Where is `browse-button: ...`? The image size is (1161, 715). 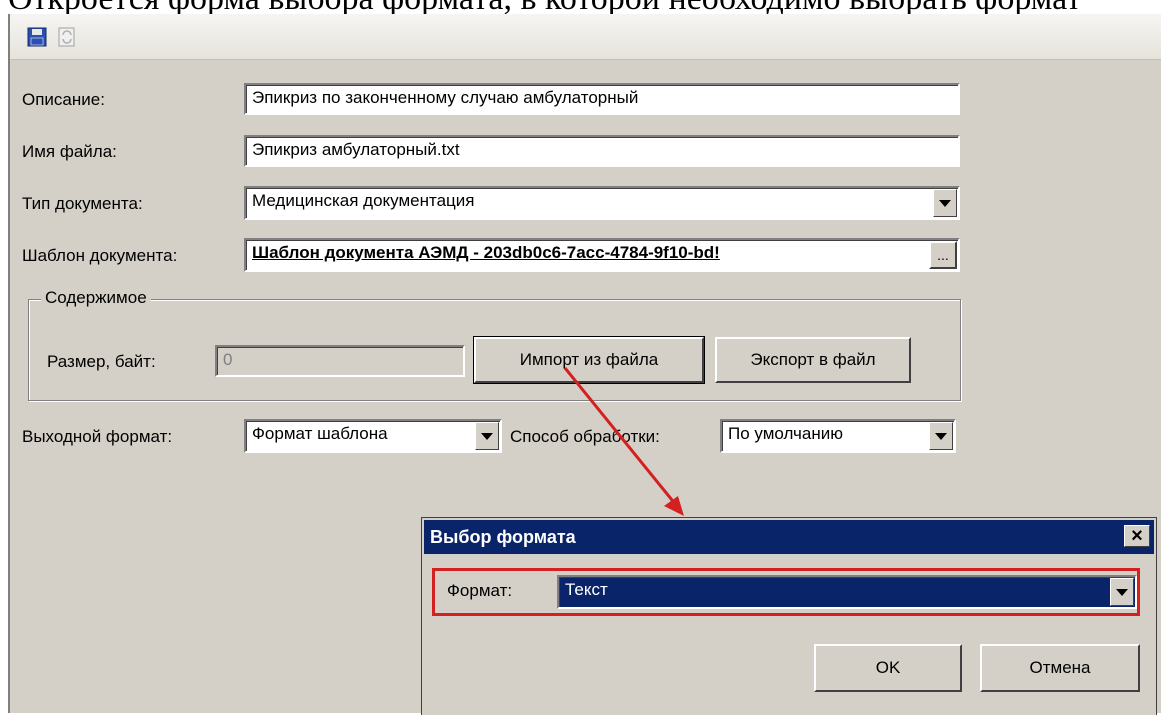 browse-button: ... is located at coordinates (943, 255).